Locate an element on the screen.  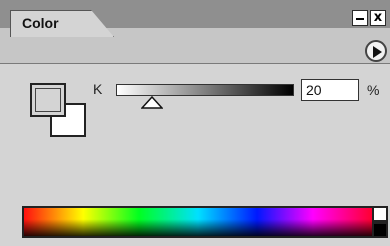
close-button: x is located at coordinates (378, 18).